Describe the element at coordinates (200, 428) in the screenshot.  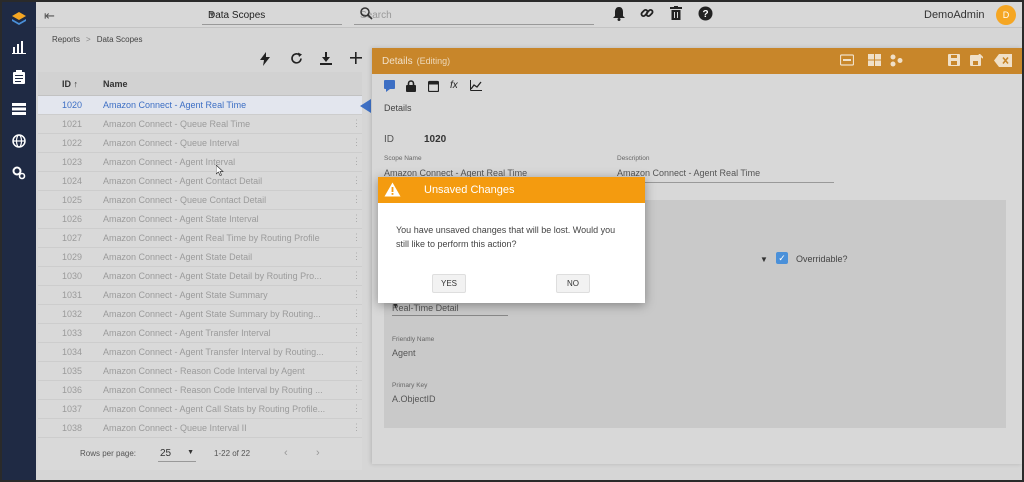
I see `table-row: 1038 Amazon Connect - Queue Interval II ⋮` at that location.